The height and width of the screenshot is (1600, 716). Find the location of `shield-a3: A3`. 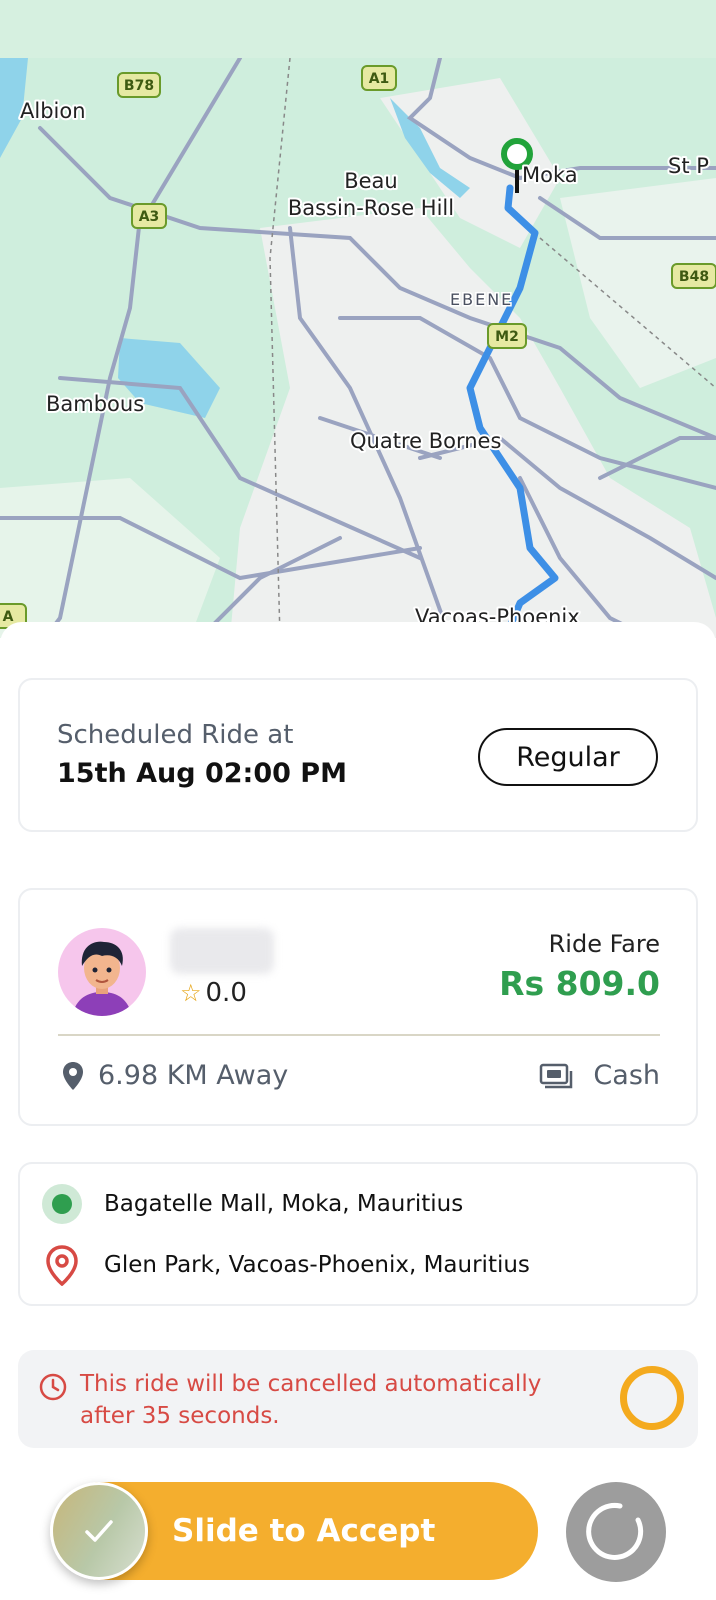

shield-a3: A3 is located at coordinates (149, 216).